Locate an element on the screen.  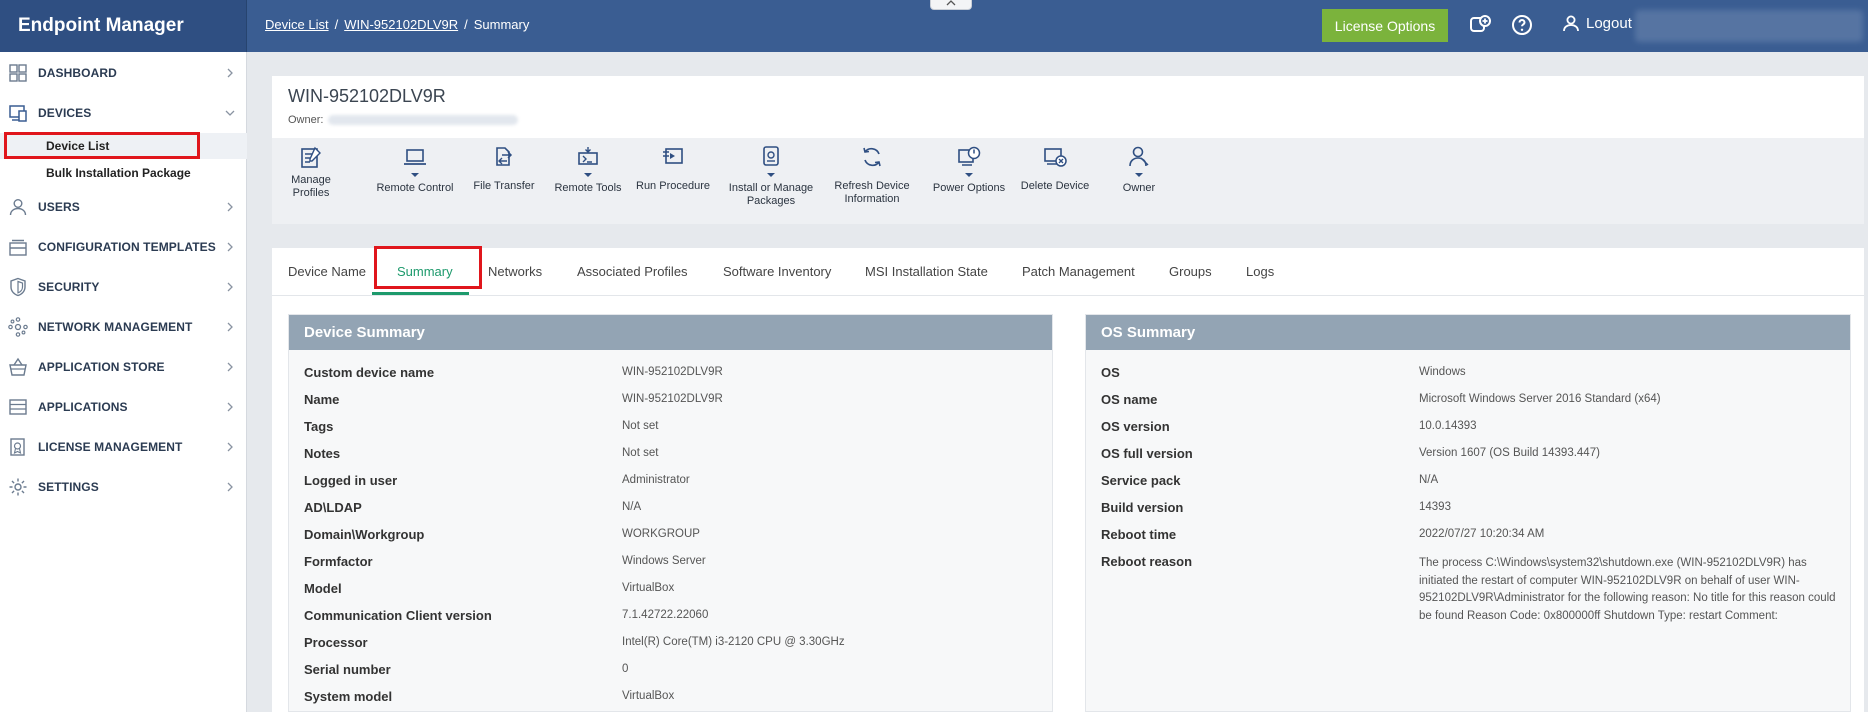
delete-device-icon is located at coordinates (1055, 157).